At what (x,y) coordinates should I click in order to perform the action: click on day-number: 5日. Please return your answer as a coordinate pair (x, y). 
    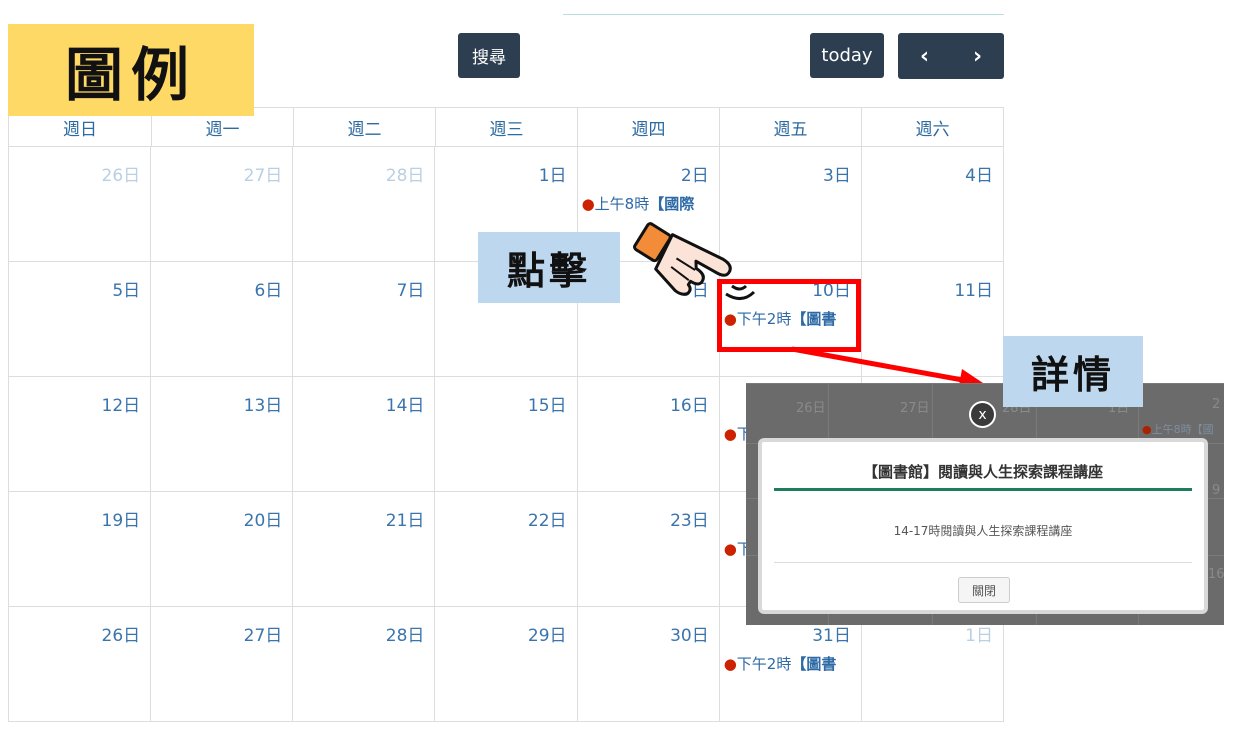
    Looking at the image, I should click on (126, 291).